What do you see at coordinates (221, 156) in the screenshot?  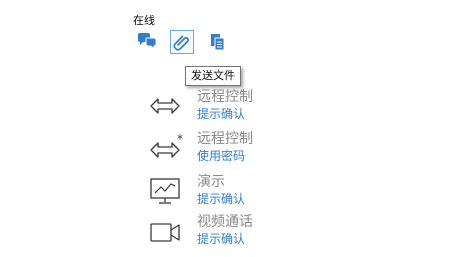 I see `action-subtitle: 使用密码` at bounding box center [221, 156].